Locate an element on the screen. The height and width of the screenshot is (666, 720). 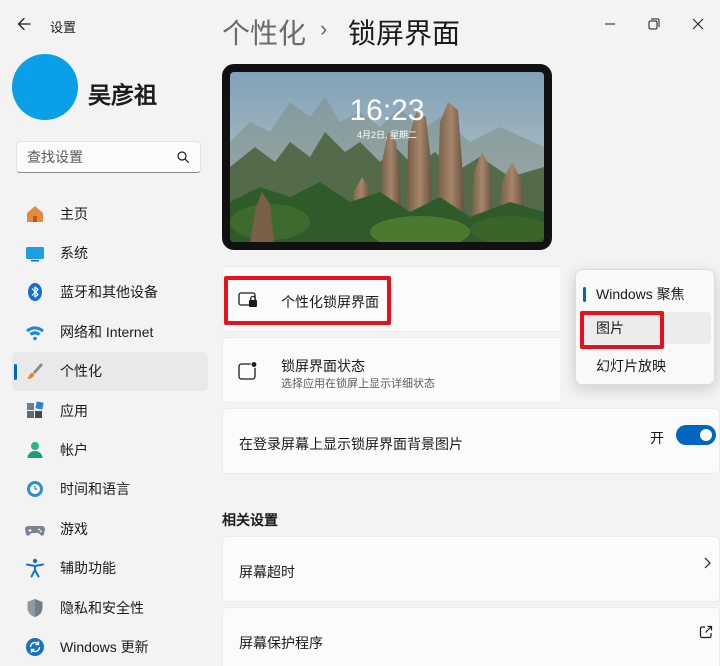
screen-timeout-title: 屏幕超时 is located at coordinates (267, 572).